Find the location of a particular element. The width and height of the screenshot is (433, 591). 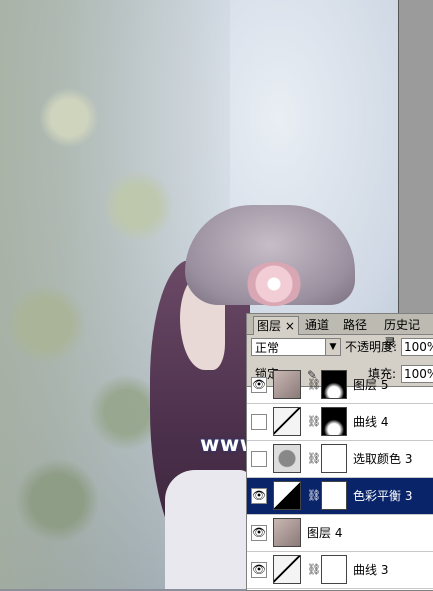

chevron-down-icon: ▼ is located at coordinates (332, 347).